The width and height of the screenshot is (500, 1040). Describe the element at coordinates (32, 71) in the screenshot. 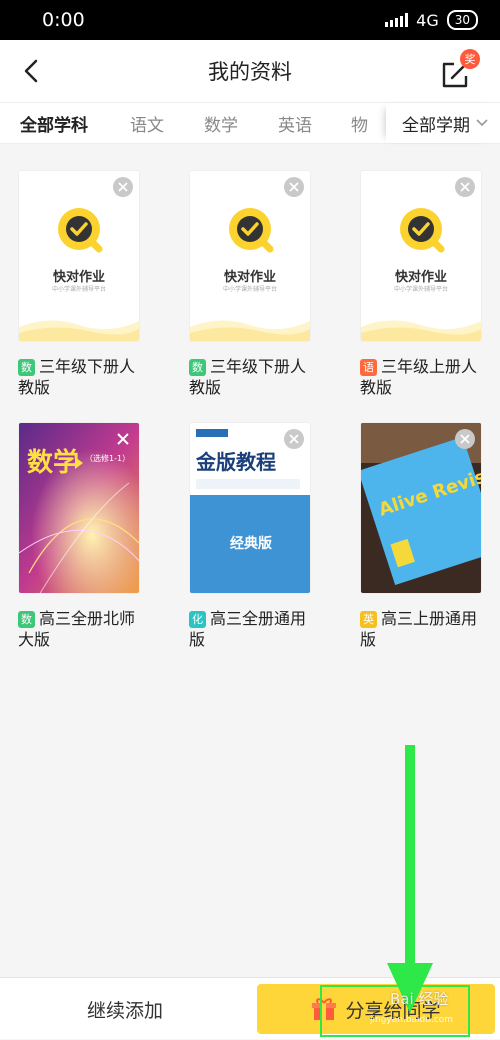

I see `back-arrow-icon` at that location.